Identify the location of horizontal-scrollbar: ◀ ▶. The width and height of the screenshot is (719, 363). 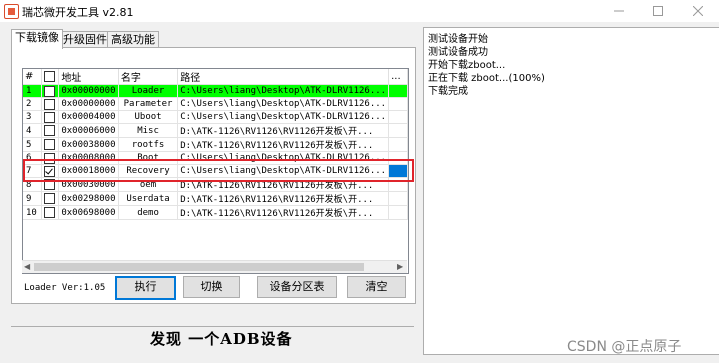
(214, 266).